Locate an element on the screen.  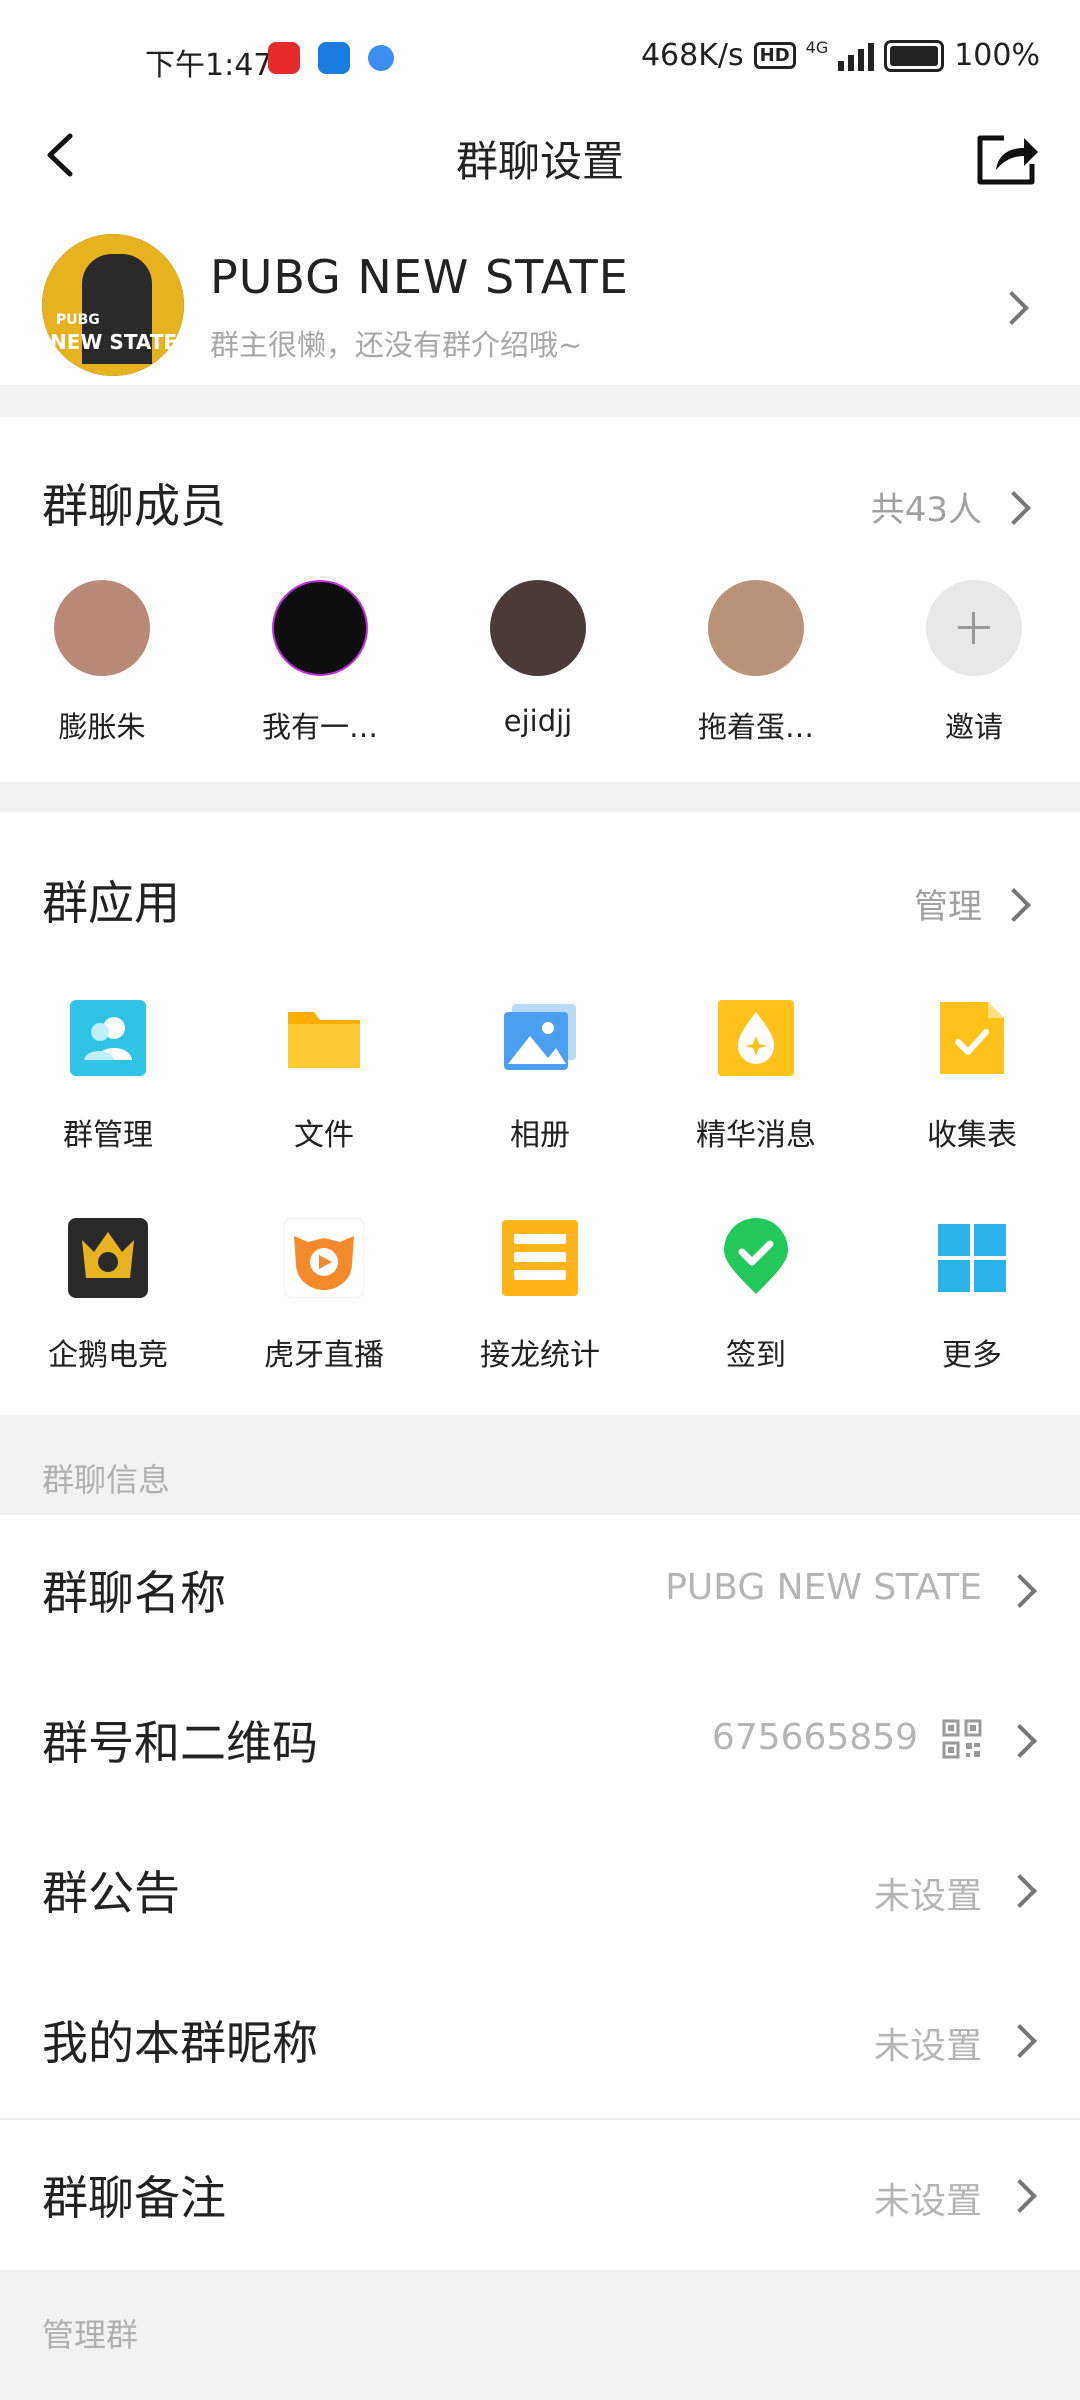
info-section-band: 群聊信息 is located at coordinates (540, 1465).